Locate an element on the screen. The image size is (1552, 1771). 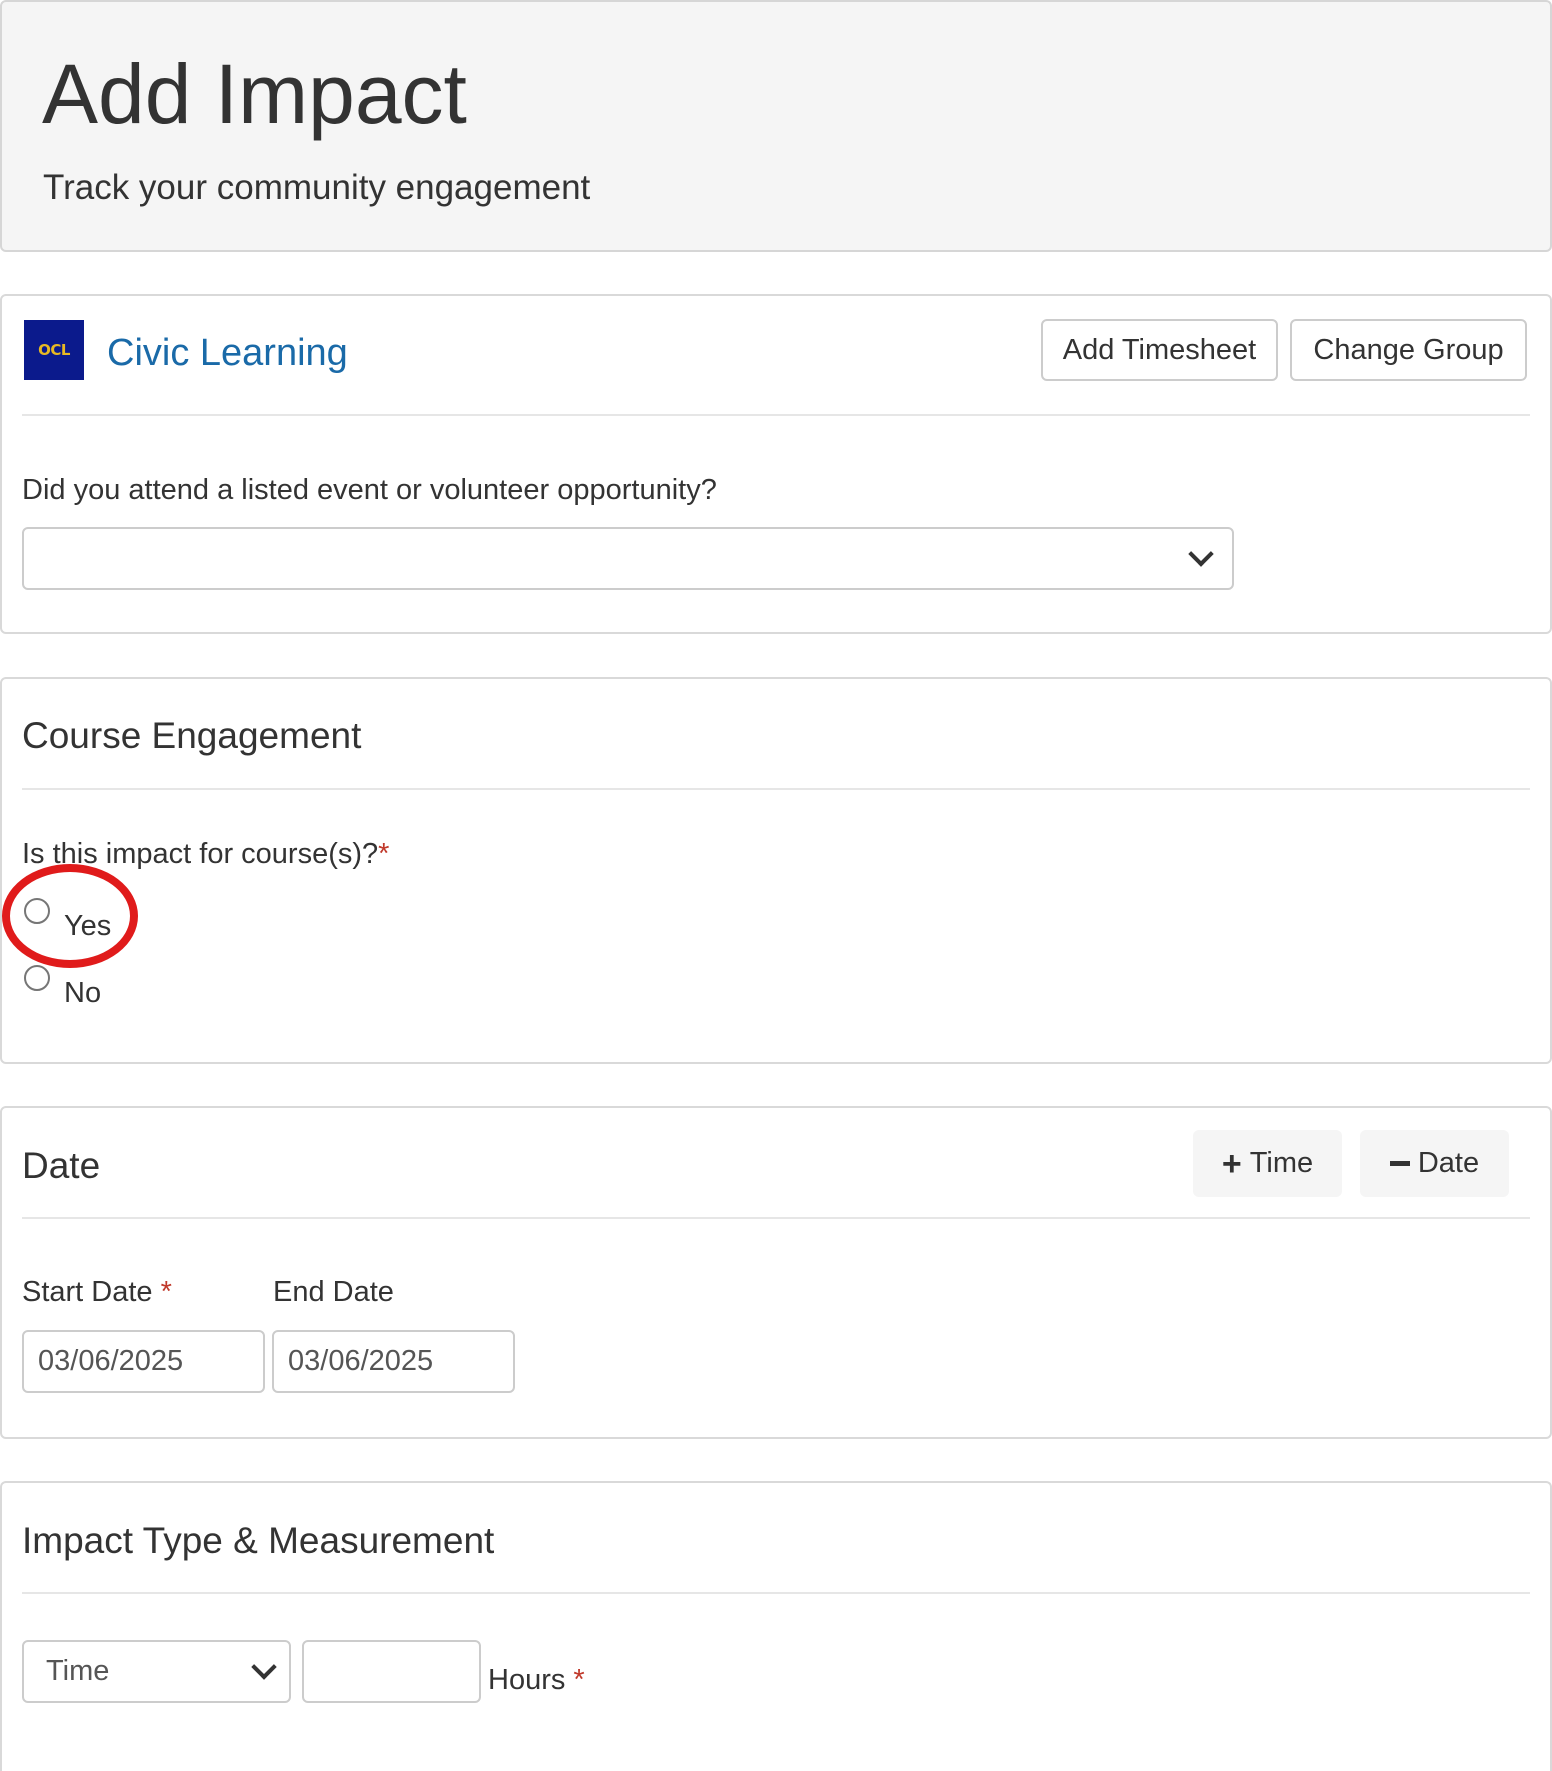
event-select is located at coordinates (628, 558).